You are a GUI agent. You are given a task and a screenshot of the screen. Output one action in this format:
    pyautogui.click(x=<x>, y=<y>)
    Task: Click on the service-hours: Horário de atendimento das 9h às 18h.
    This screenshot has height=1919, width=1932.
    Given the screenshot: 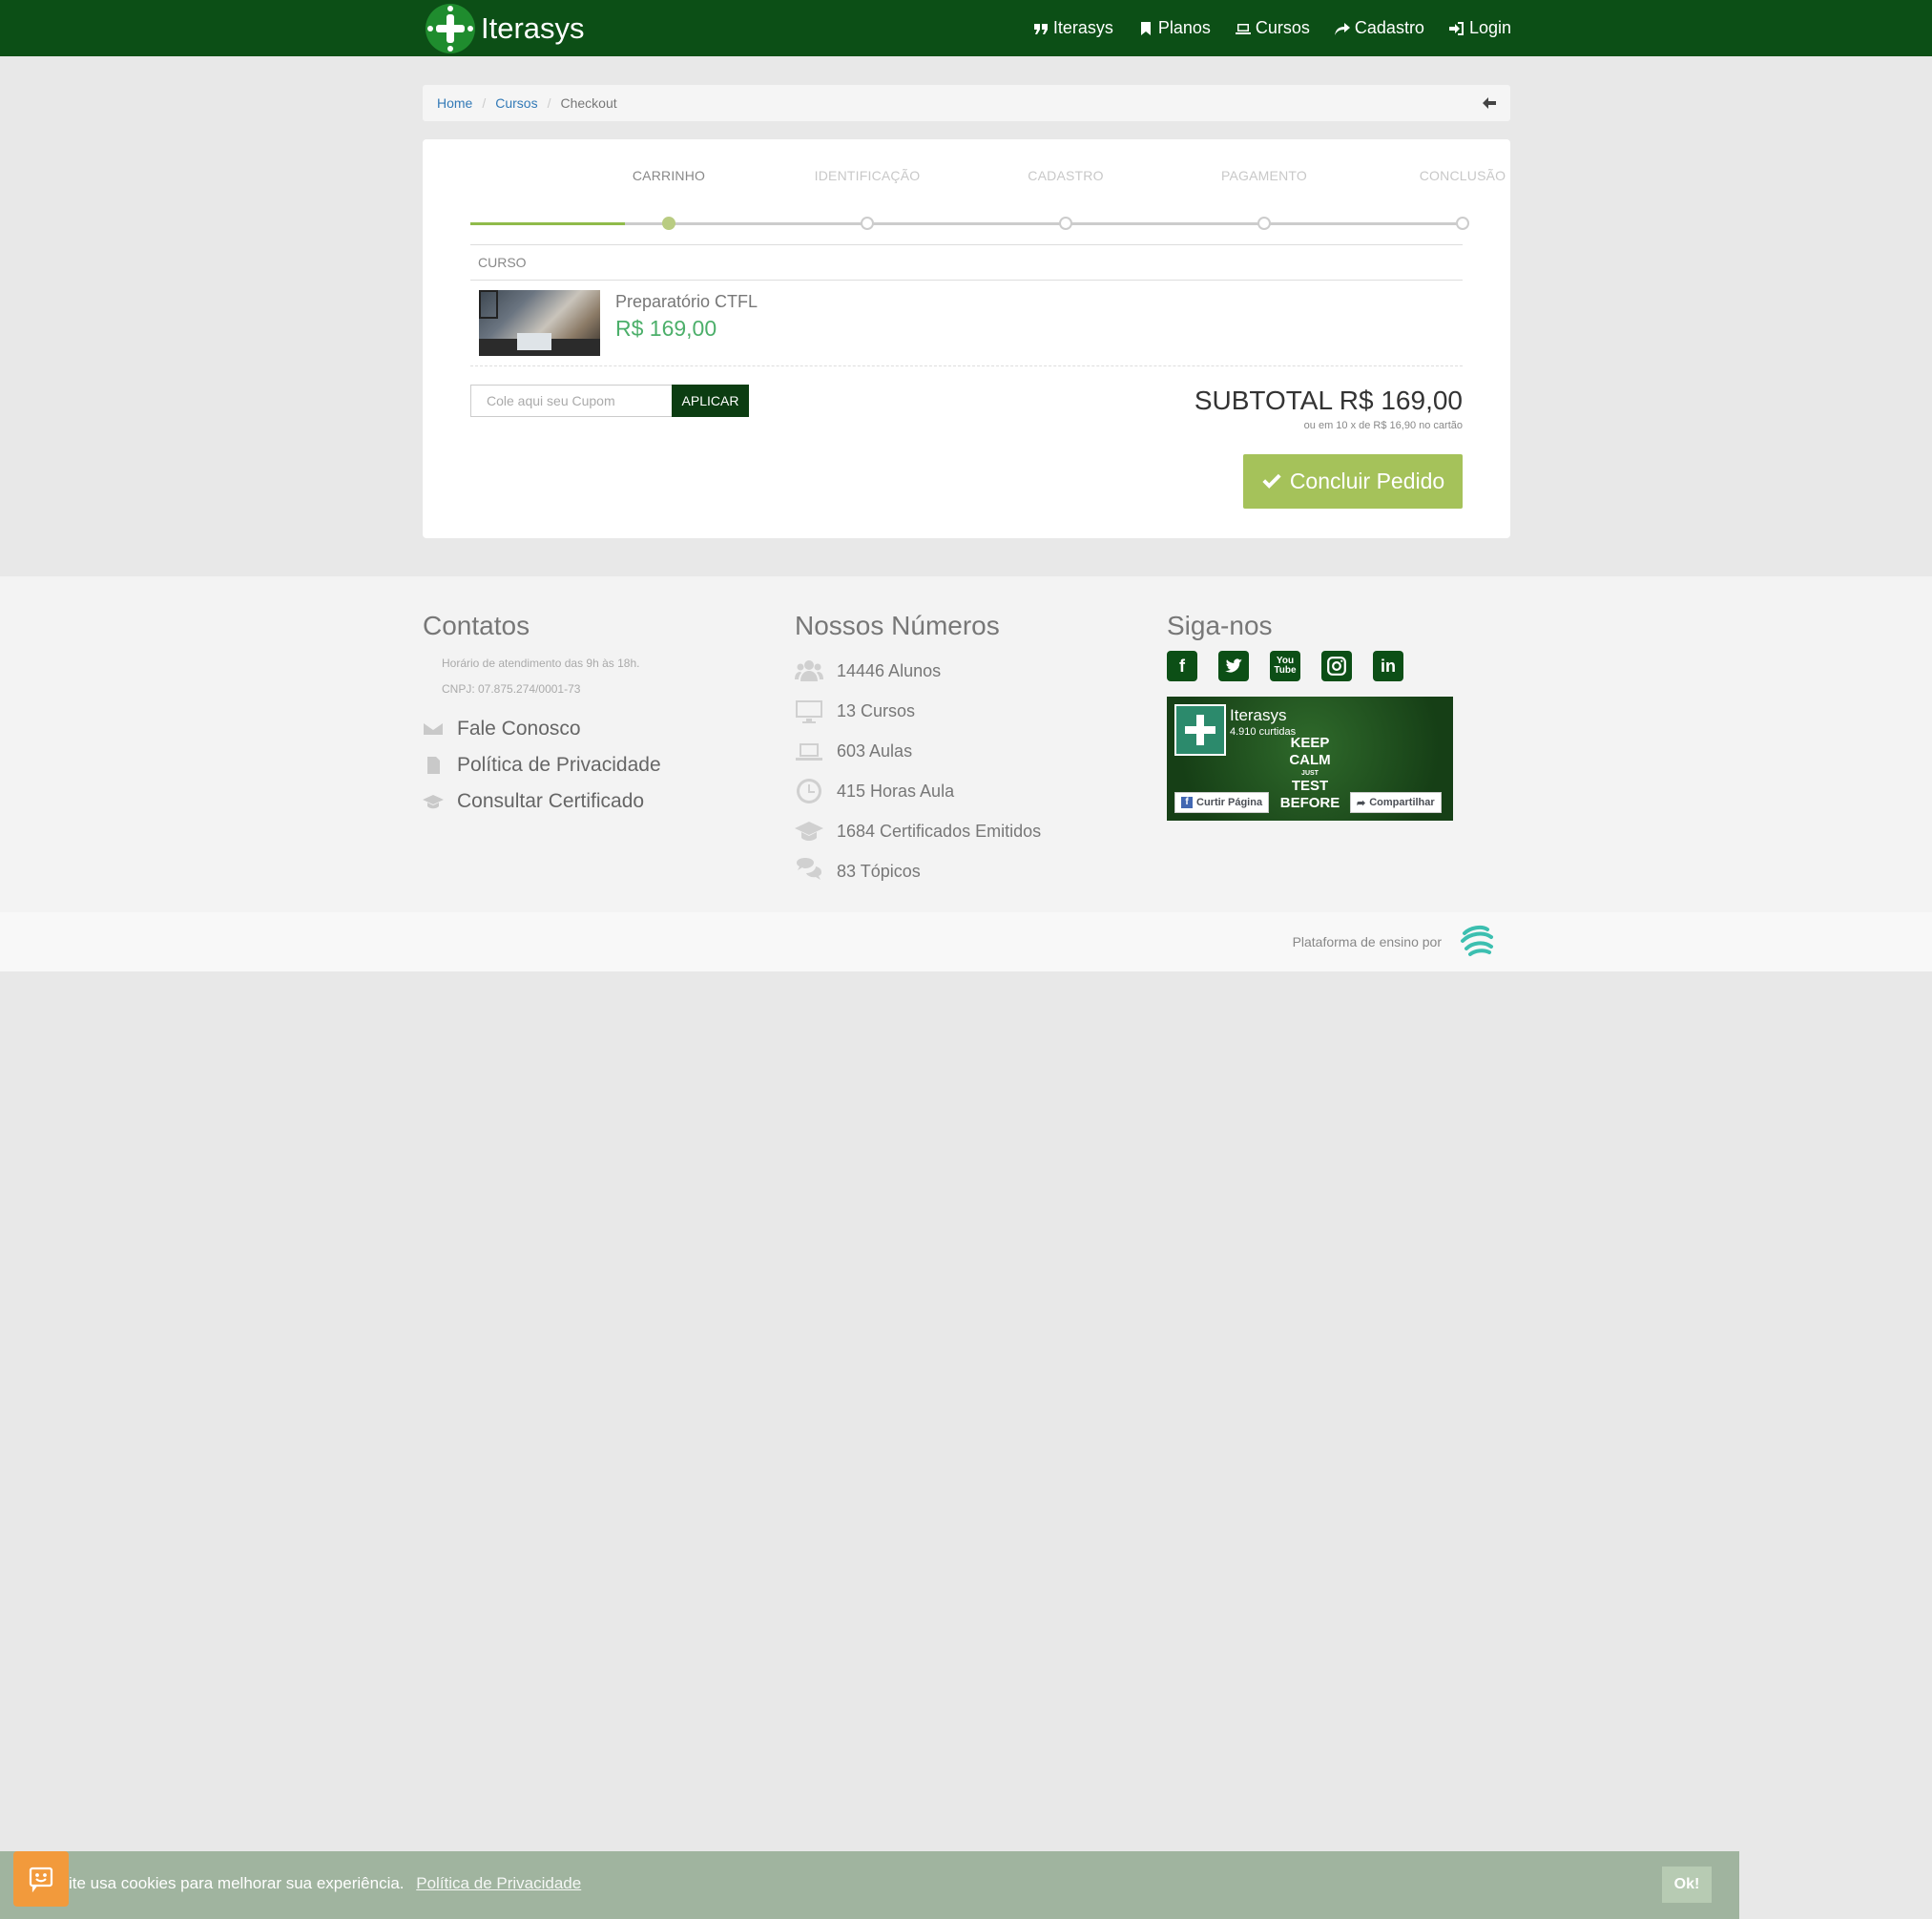 What is the action you would take?
    pyautogui.click(x=541, y=664)
    